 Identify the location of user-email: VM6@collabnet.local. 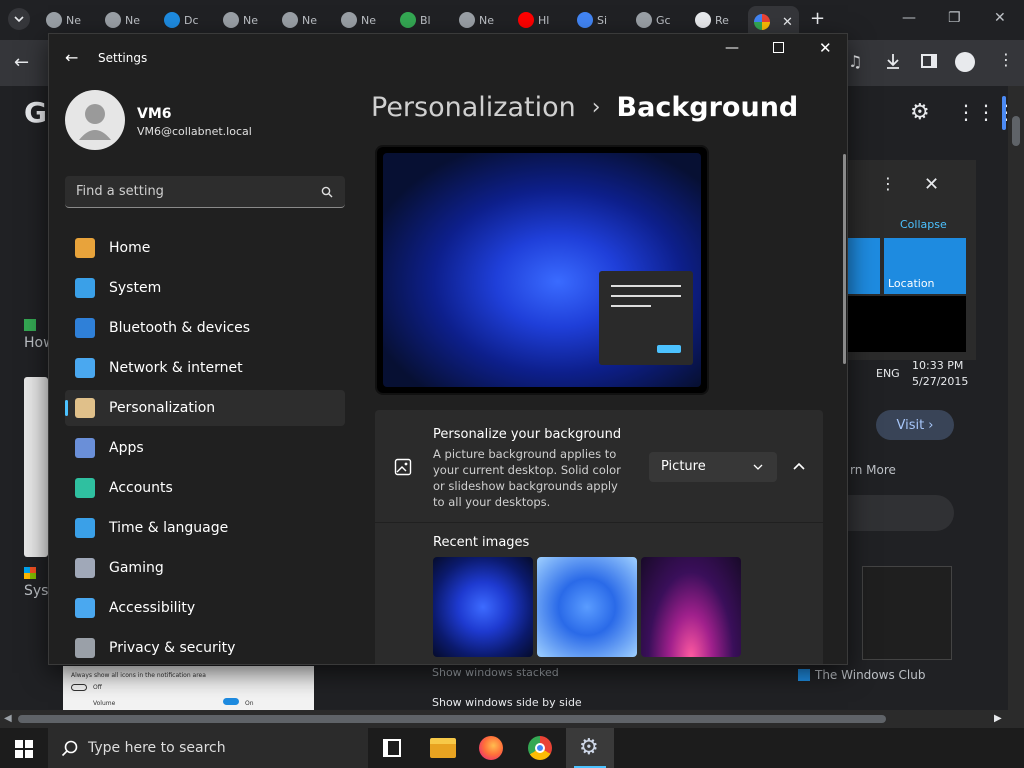
(194, 131).